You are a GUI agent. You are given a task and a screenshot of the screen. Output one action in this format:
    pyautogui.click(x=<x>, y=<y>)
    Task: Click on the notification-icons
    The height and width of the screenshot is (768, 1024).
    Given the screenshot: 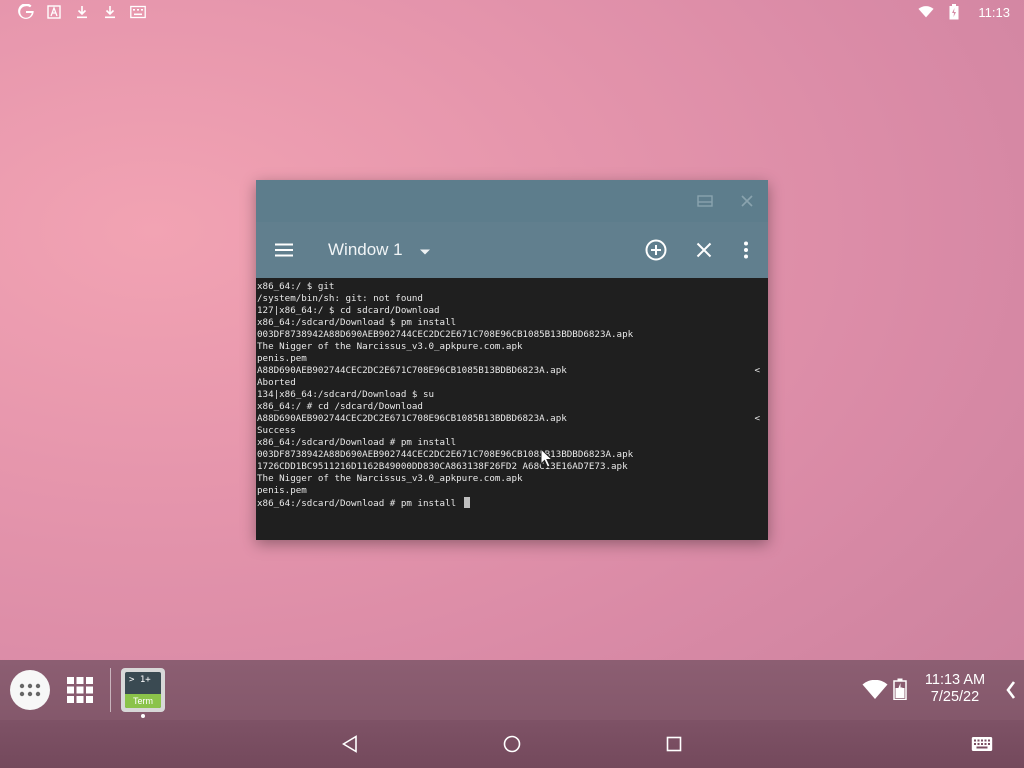 What is the action you would take?
    pyautogui.click(x=82, y=12)
    